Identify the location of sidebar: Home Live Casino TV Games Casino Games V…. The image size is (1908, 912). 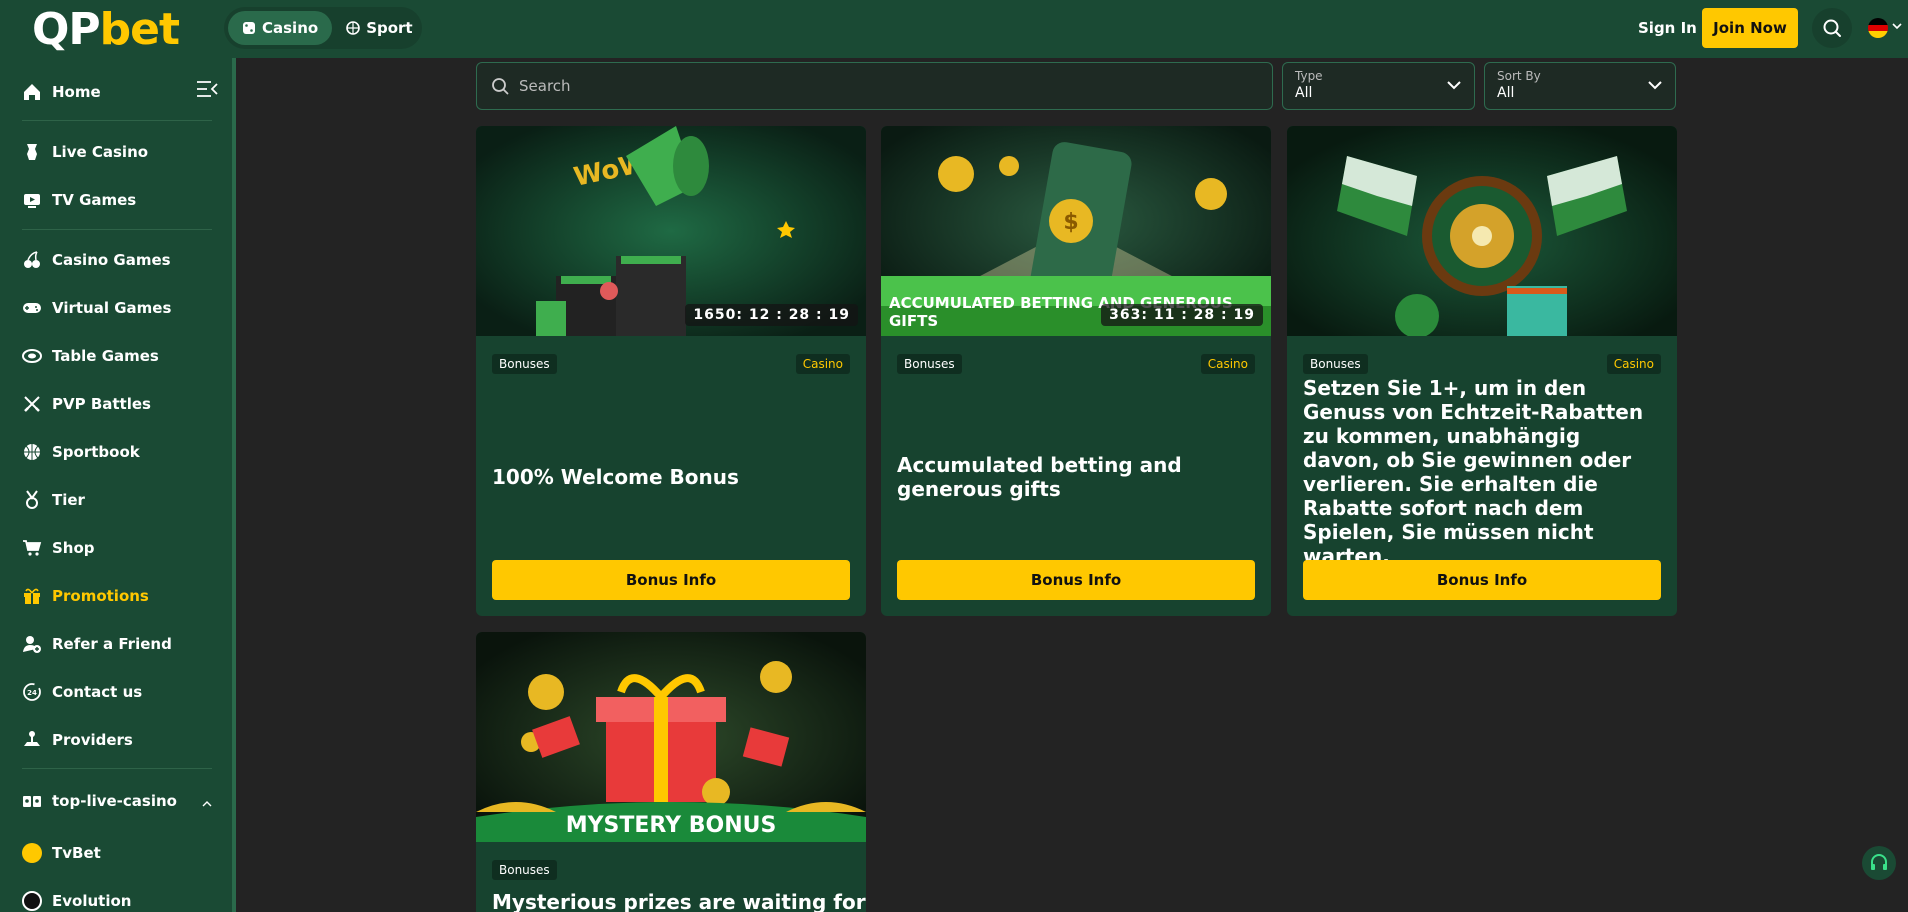
(118, 485).